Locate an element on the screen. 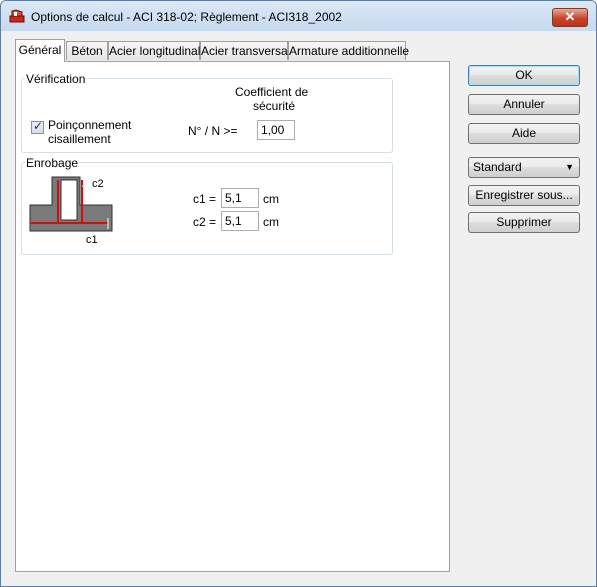 This screenshot has width=597, height=587. c2-unit: cm is located at coordinates (271, 222).